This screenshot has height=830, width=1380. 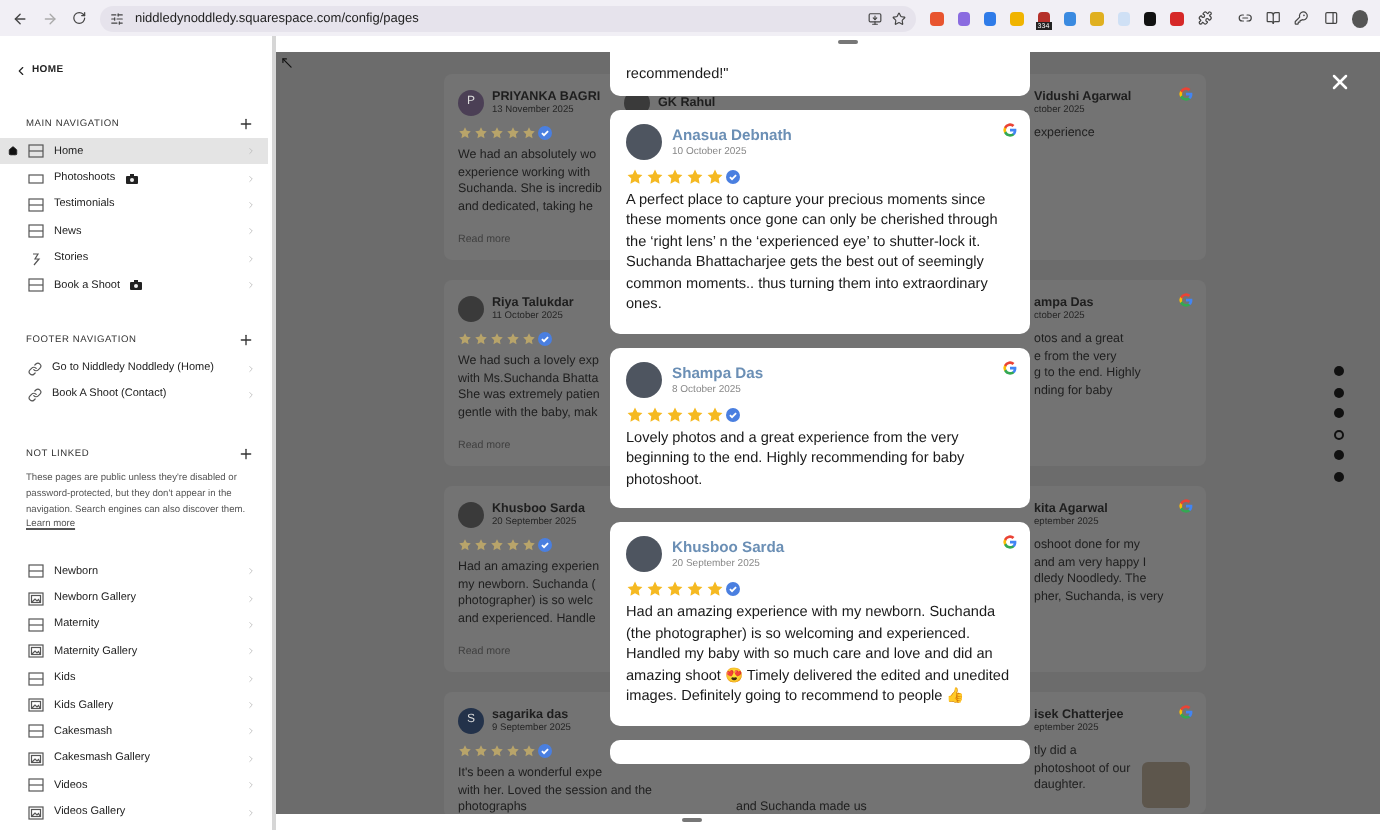 What do you see at coordinates (1302, 18) in the screenshot?
I see `key-icon` at bounding box center [1302, 18].